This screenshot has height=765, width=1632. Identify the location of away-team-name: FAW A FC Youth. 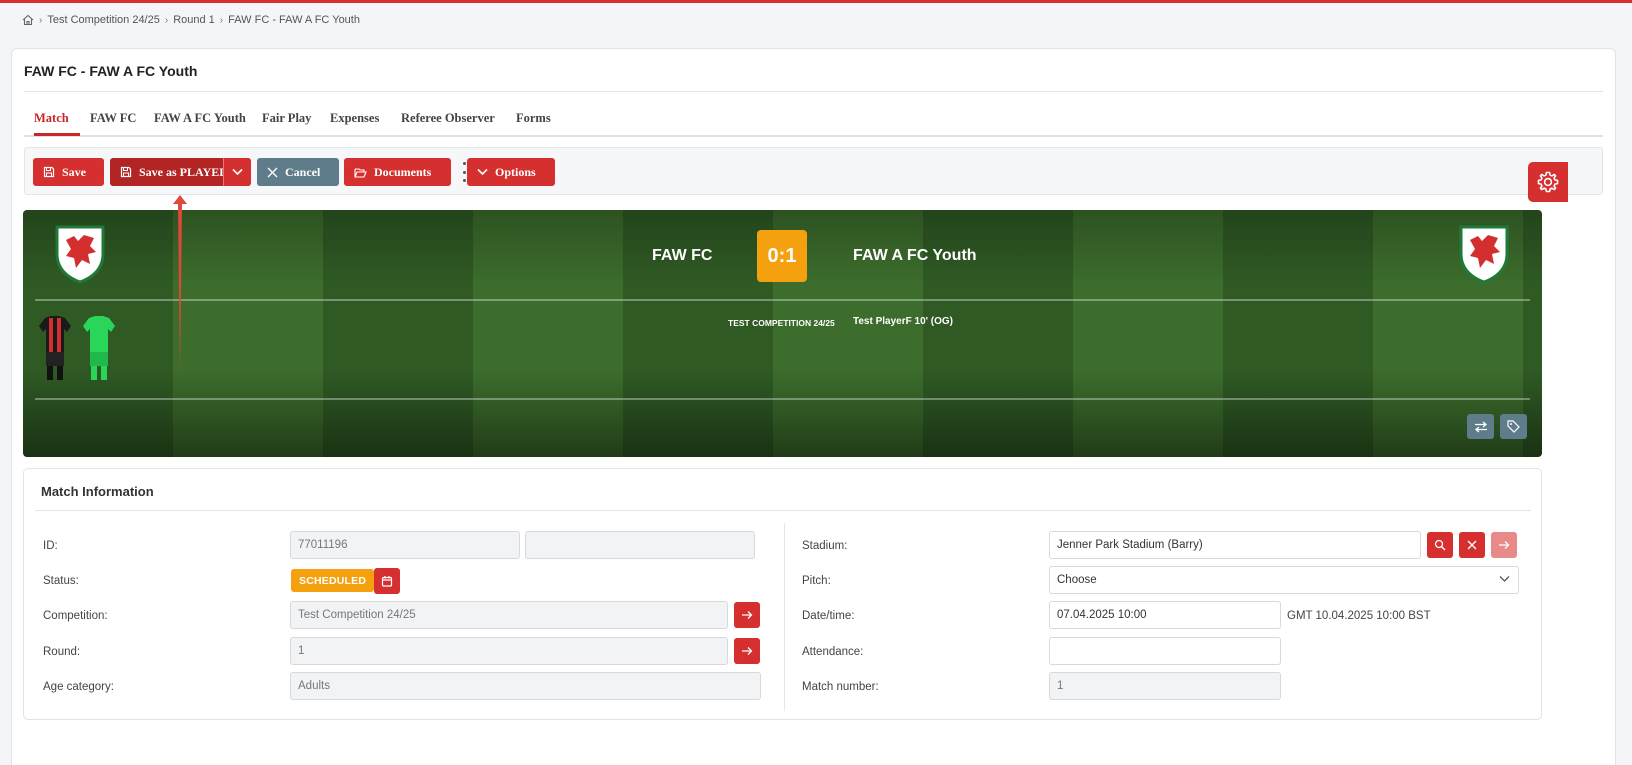
(915, 255).